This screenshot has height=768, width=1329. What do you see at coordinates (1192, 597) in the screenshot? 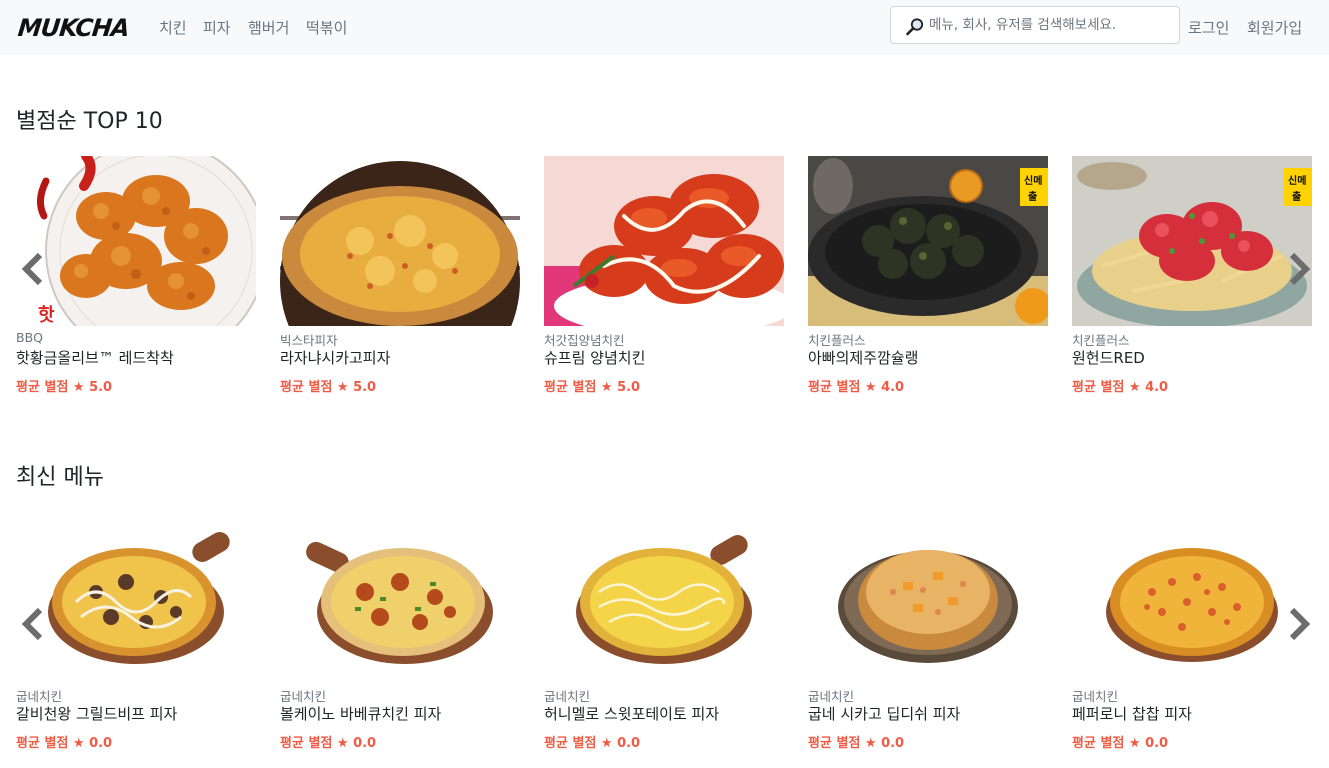
I see `menu-image-pepperoni-pizza` at bounding box center [1192, 597].